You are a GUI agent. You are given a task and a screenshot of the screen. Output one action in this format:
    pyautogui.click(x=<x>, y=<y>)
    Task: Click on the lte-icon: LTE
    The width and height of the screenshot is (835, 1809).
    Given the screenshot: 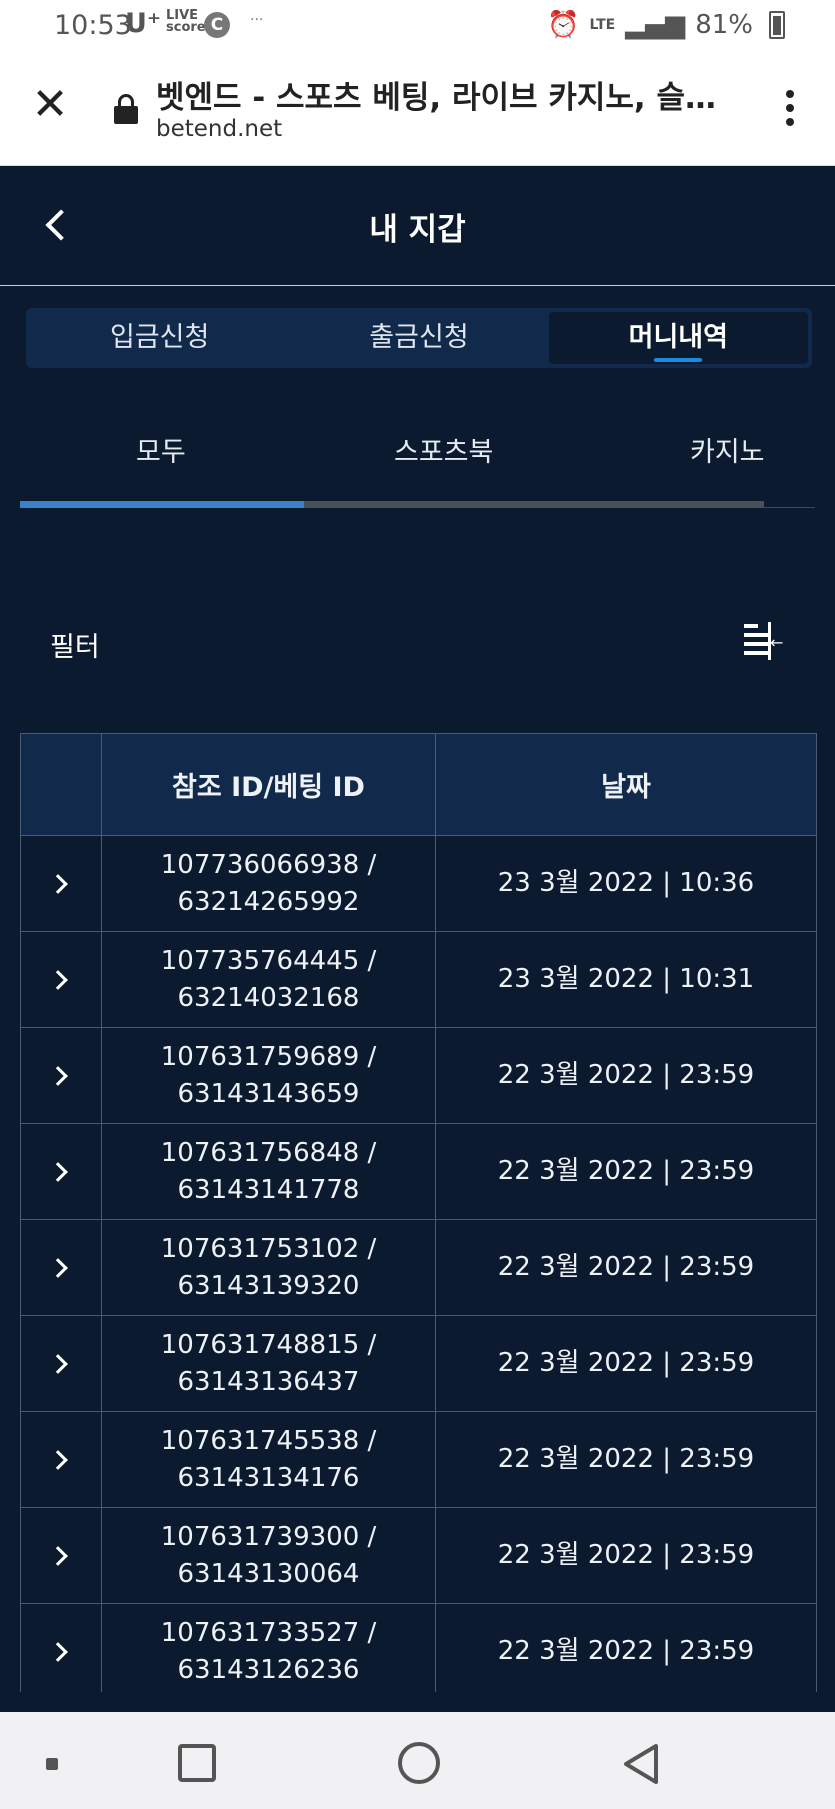 What is the action you would take?
    pyautogui.click(x=602, y=25)
    